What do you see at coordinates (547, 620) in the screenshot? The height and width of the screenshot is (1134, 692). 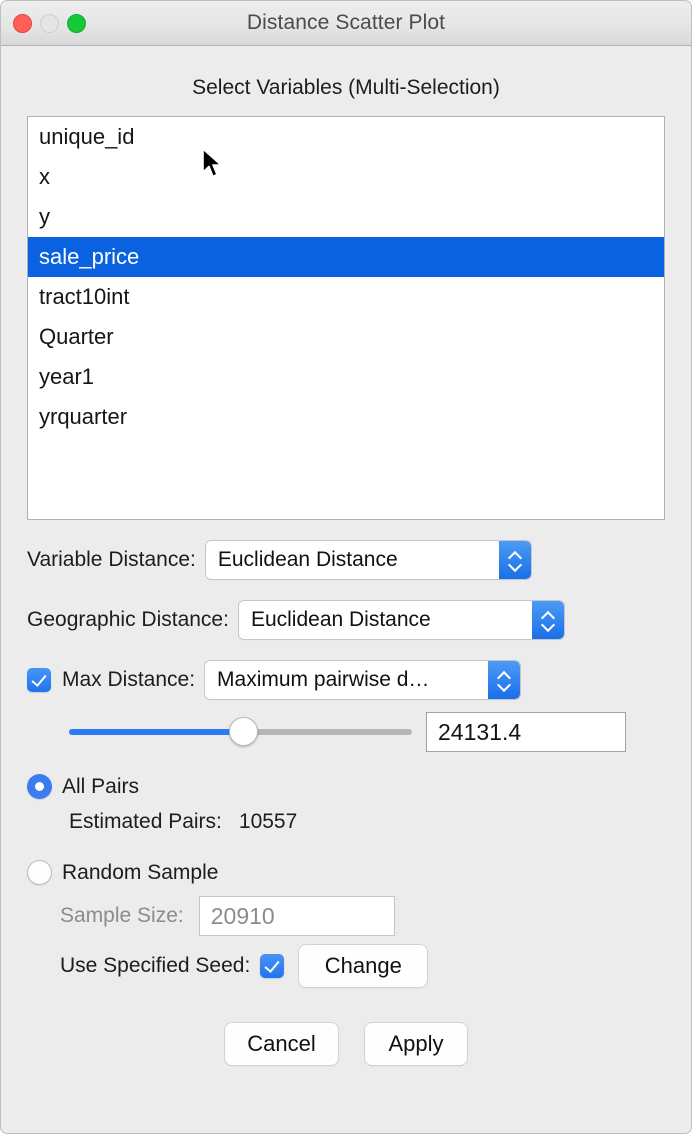 I see `geographic-distance-stepper` at bounding box center [547, 620].